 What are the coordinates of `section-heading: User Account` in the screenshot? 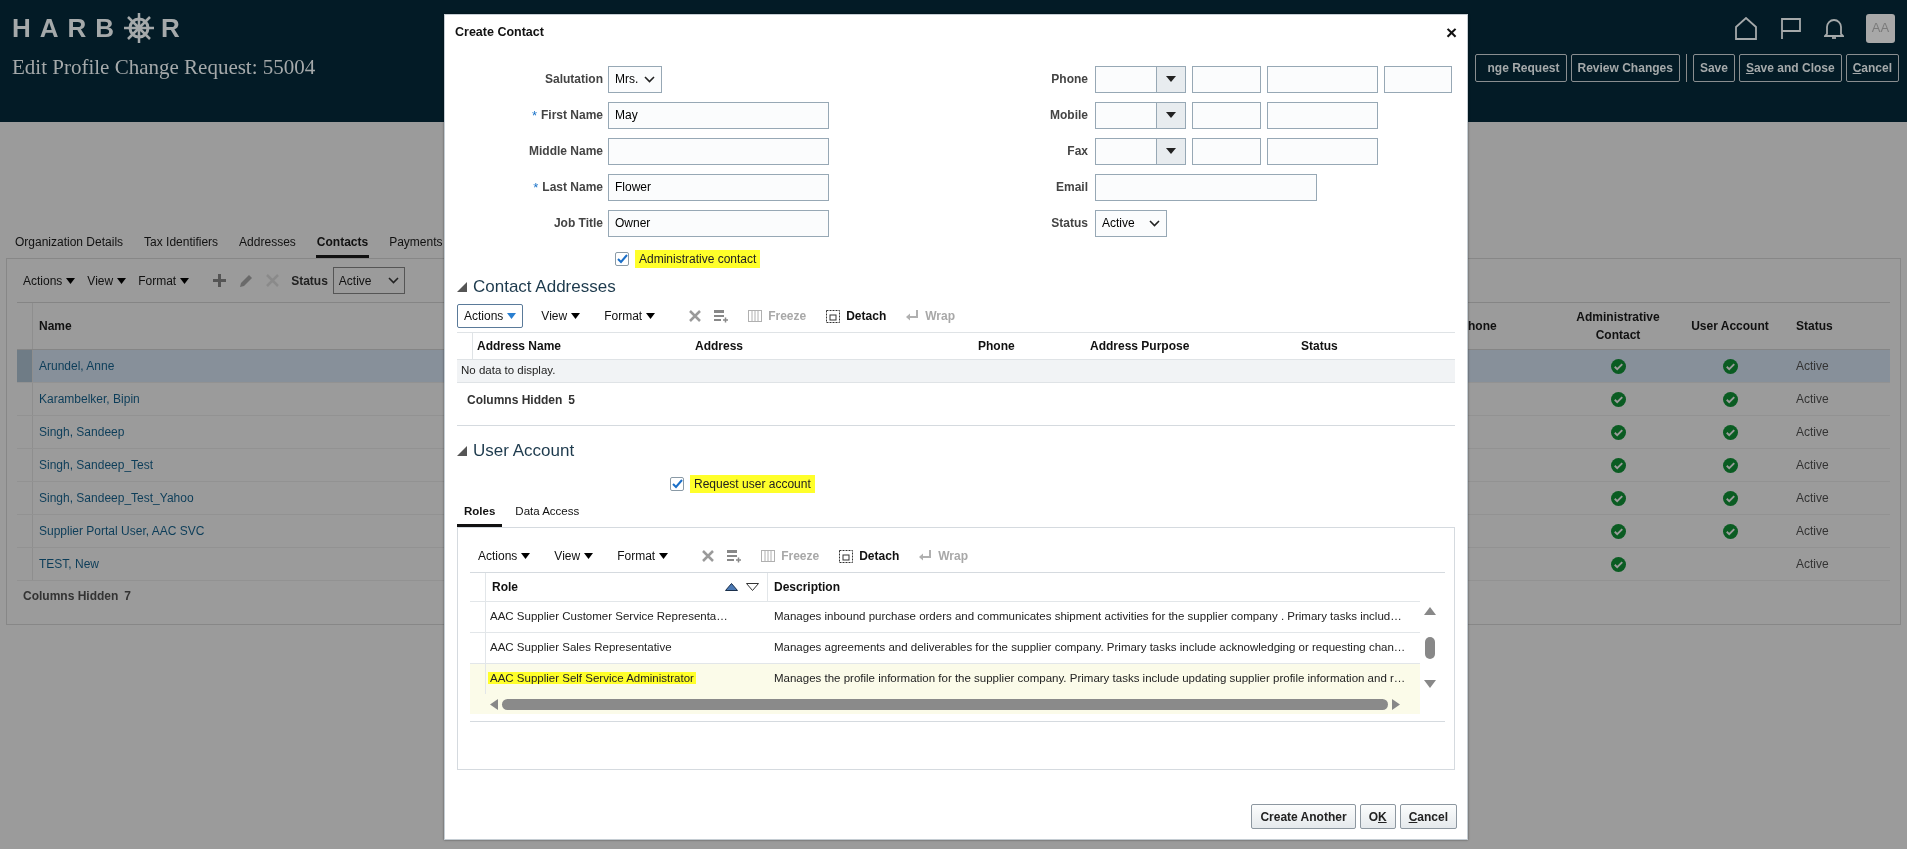 It's located at (524, 451).